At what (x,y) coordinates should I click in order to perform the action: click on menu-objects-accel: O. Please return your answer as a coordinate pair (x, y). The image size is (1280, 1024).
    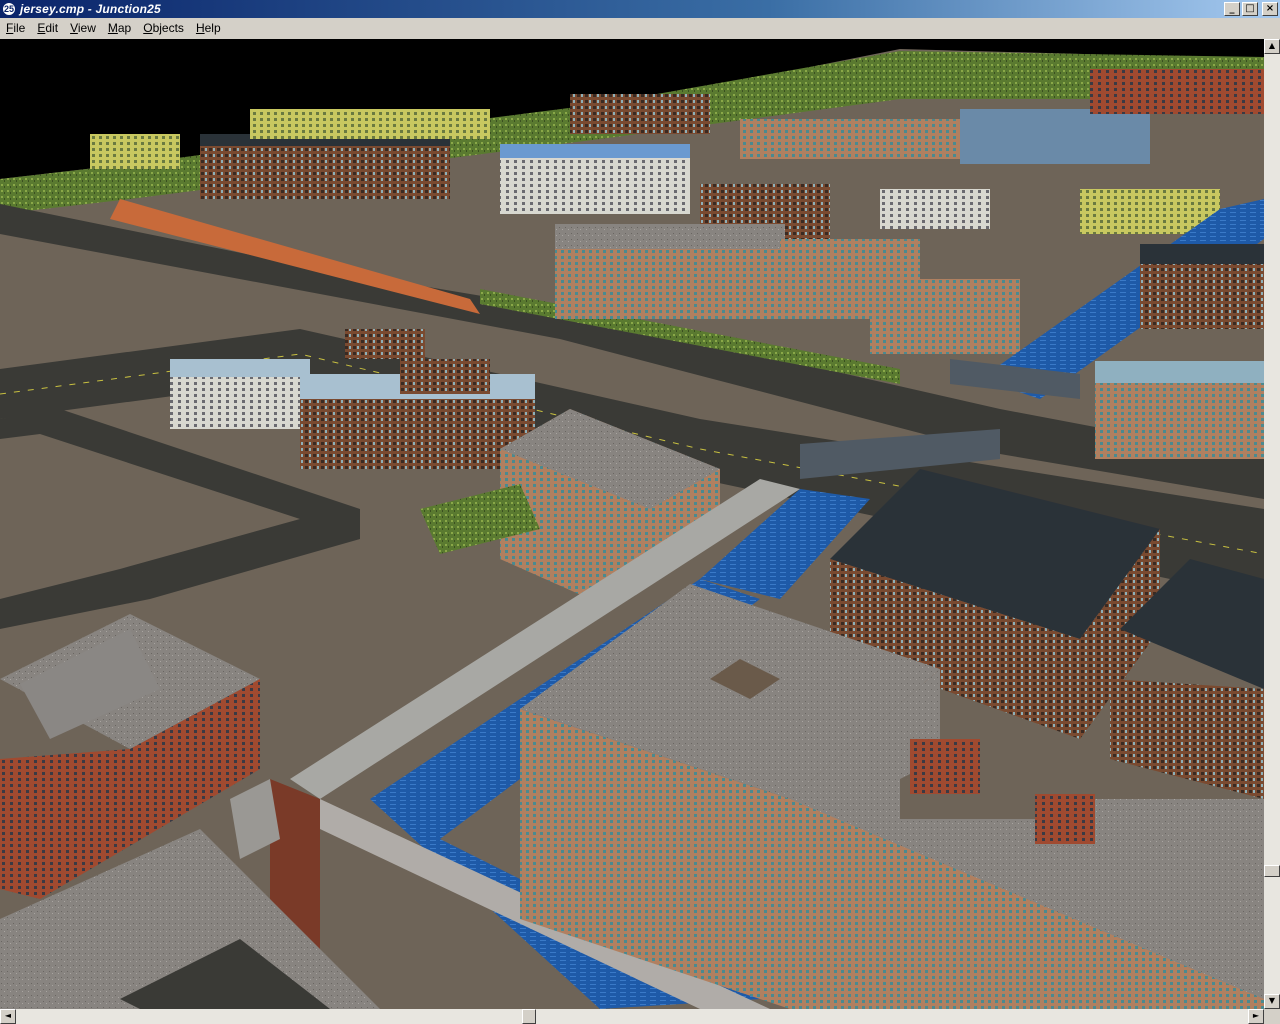
    Looking at the image, I should click on (148, 28).